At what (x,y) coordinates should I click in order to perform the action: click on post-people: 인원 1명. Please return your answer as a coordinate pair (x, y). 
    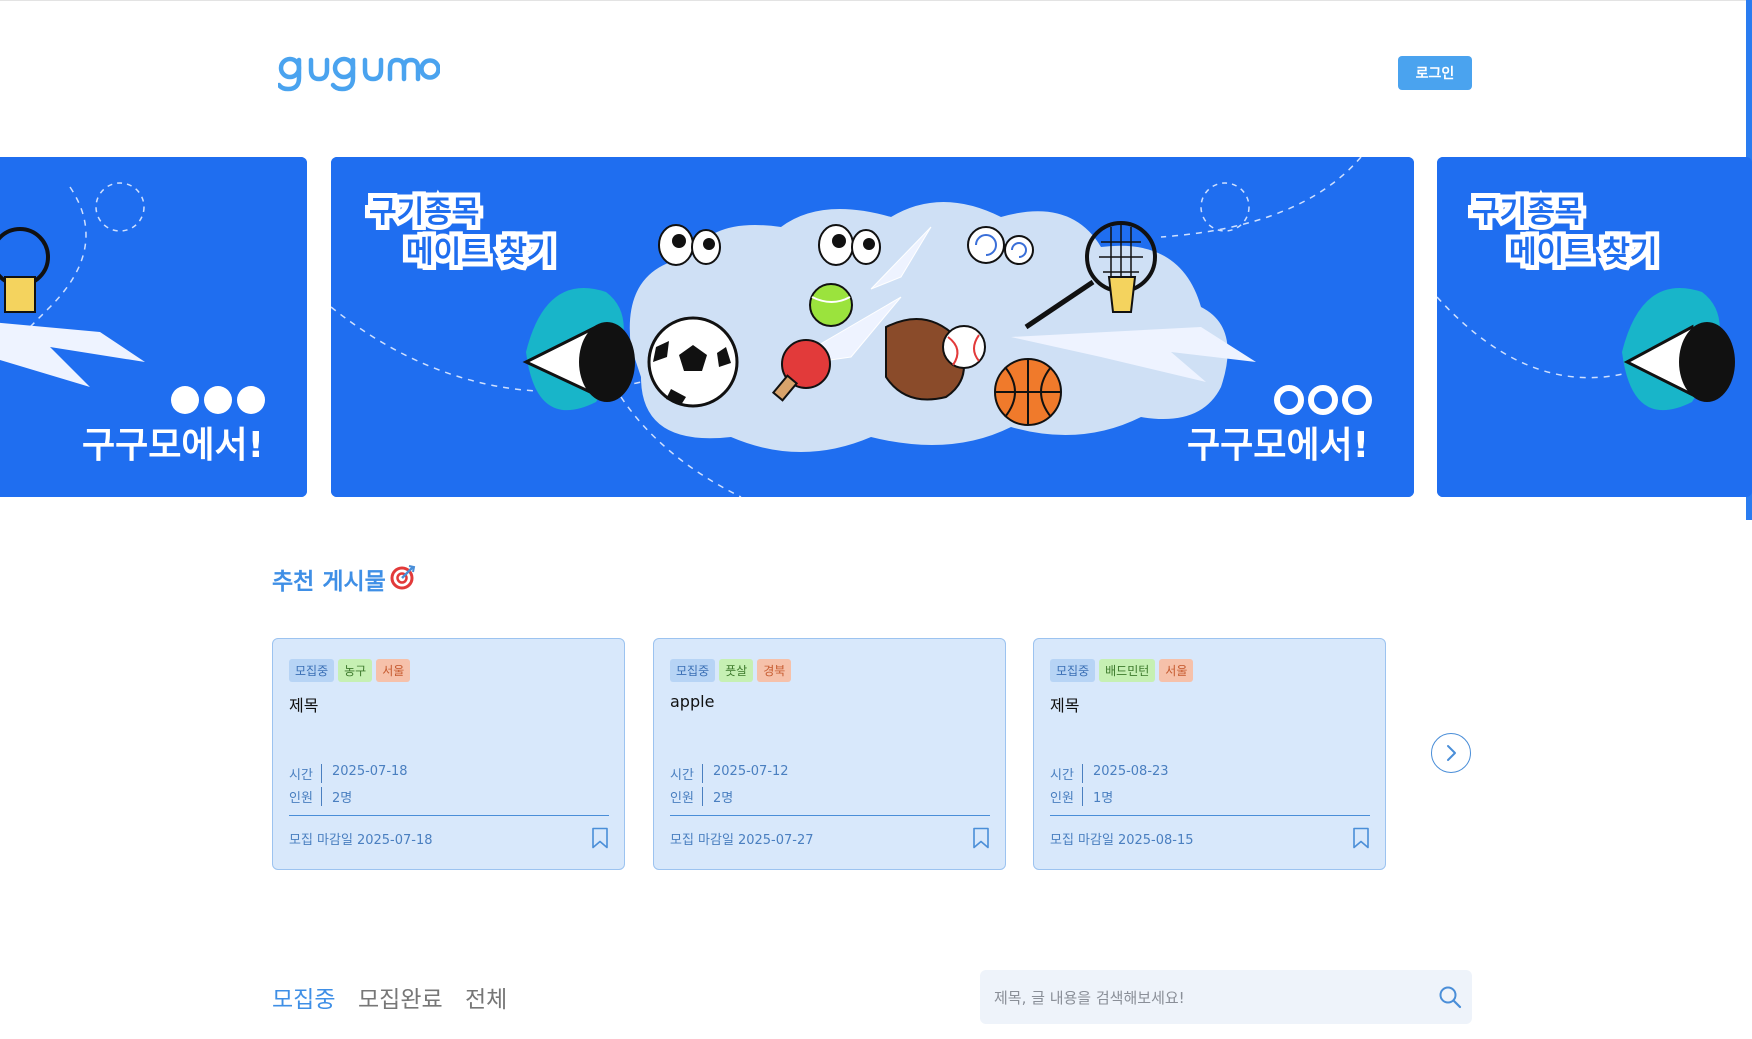
    Looking at the image, I should click on (1081, 796).